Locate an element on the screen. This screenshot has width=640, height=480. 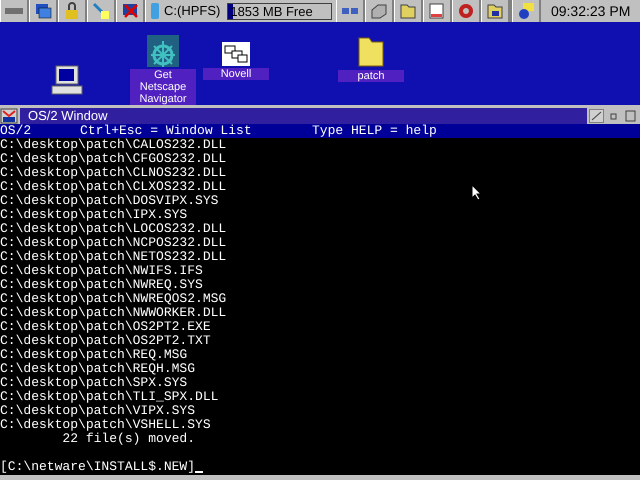
ship-wheel-icon is located at coordinates (163, 51).